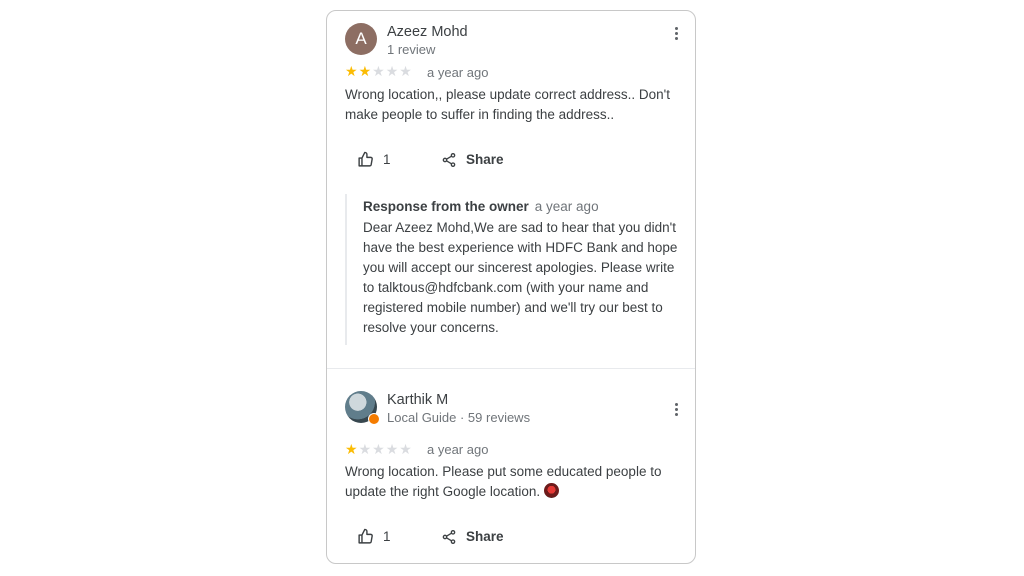 This screenshot has width=1024, height=576. I want to click on avatar, so click(362, 408).